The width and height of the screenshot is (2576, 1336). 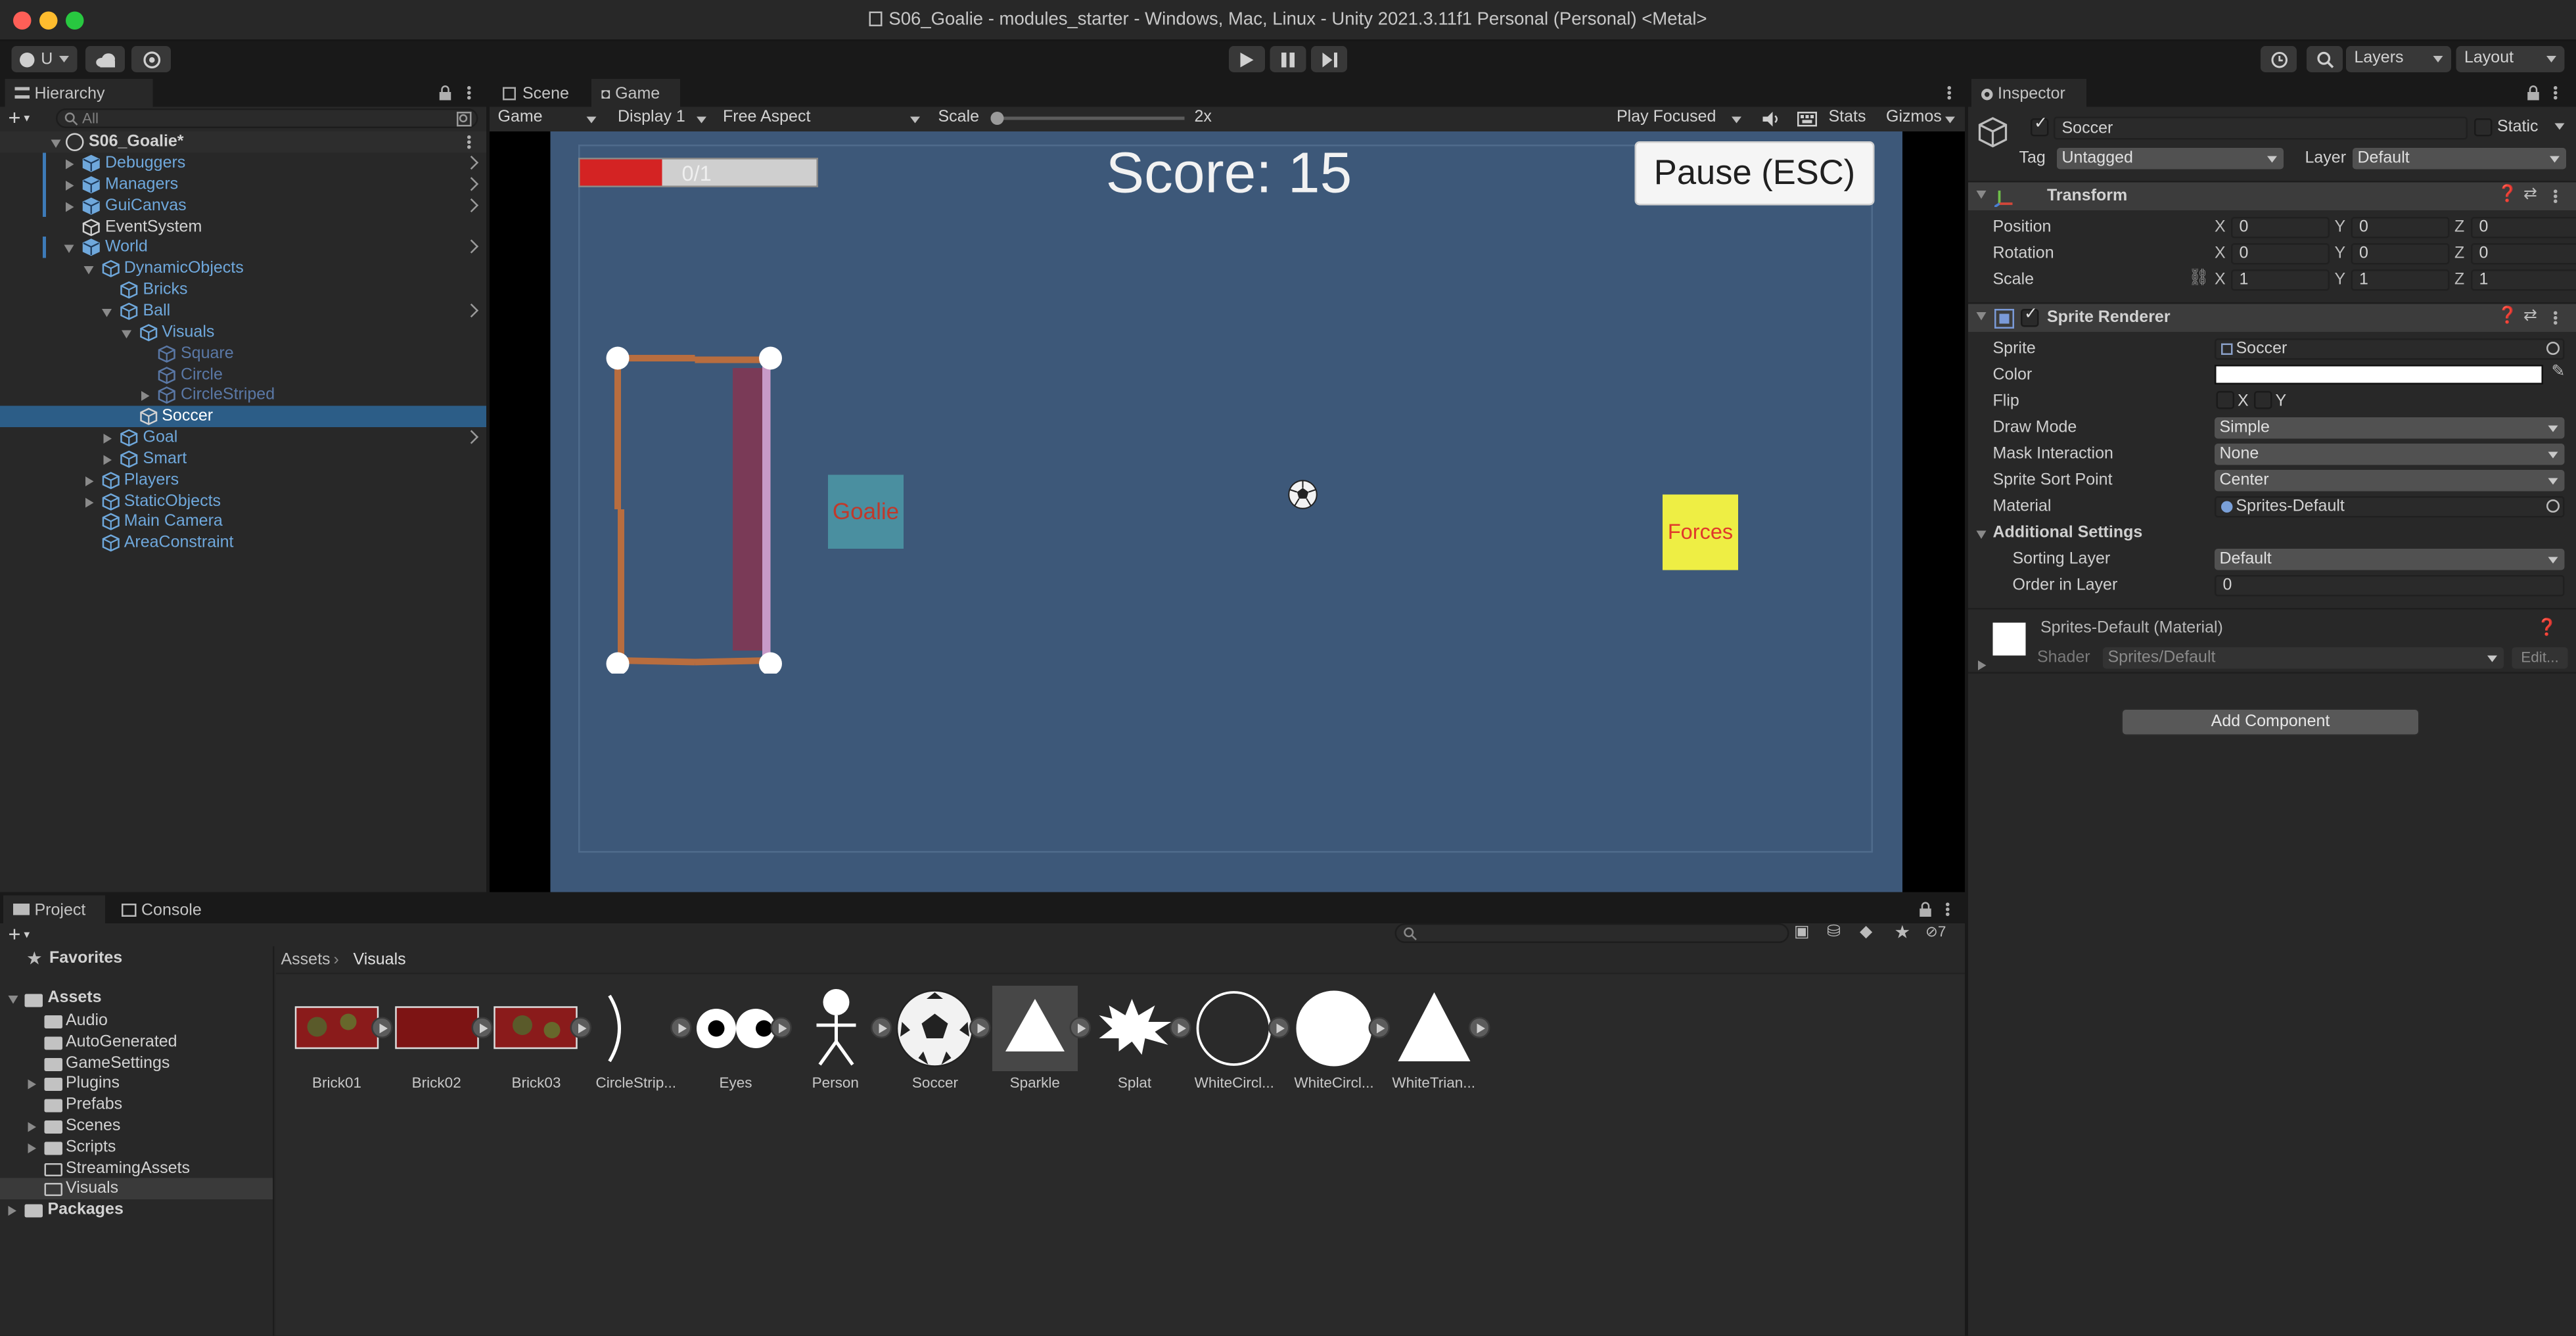 What do you see at coordinates (2523, 254) in the screenshot?
I see `transform-rotation-z-input: 0` at bounding box center [2523, 254].